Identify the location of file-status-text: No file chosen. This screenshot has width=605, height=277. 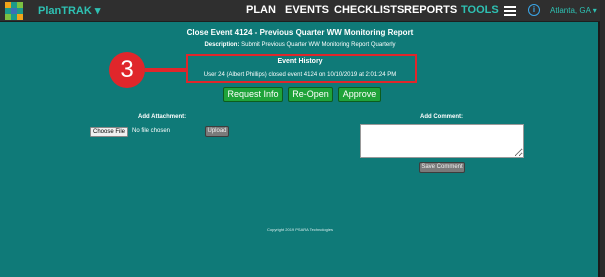
(151, 131).